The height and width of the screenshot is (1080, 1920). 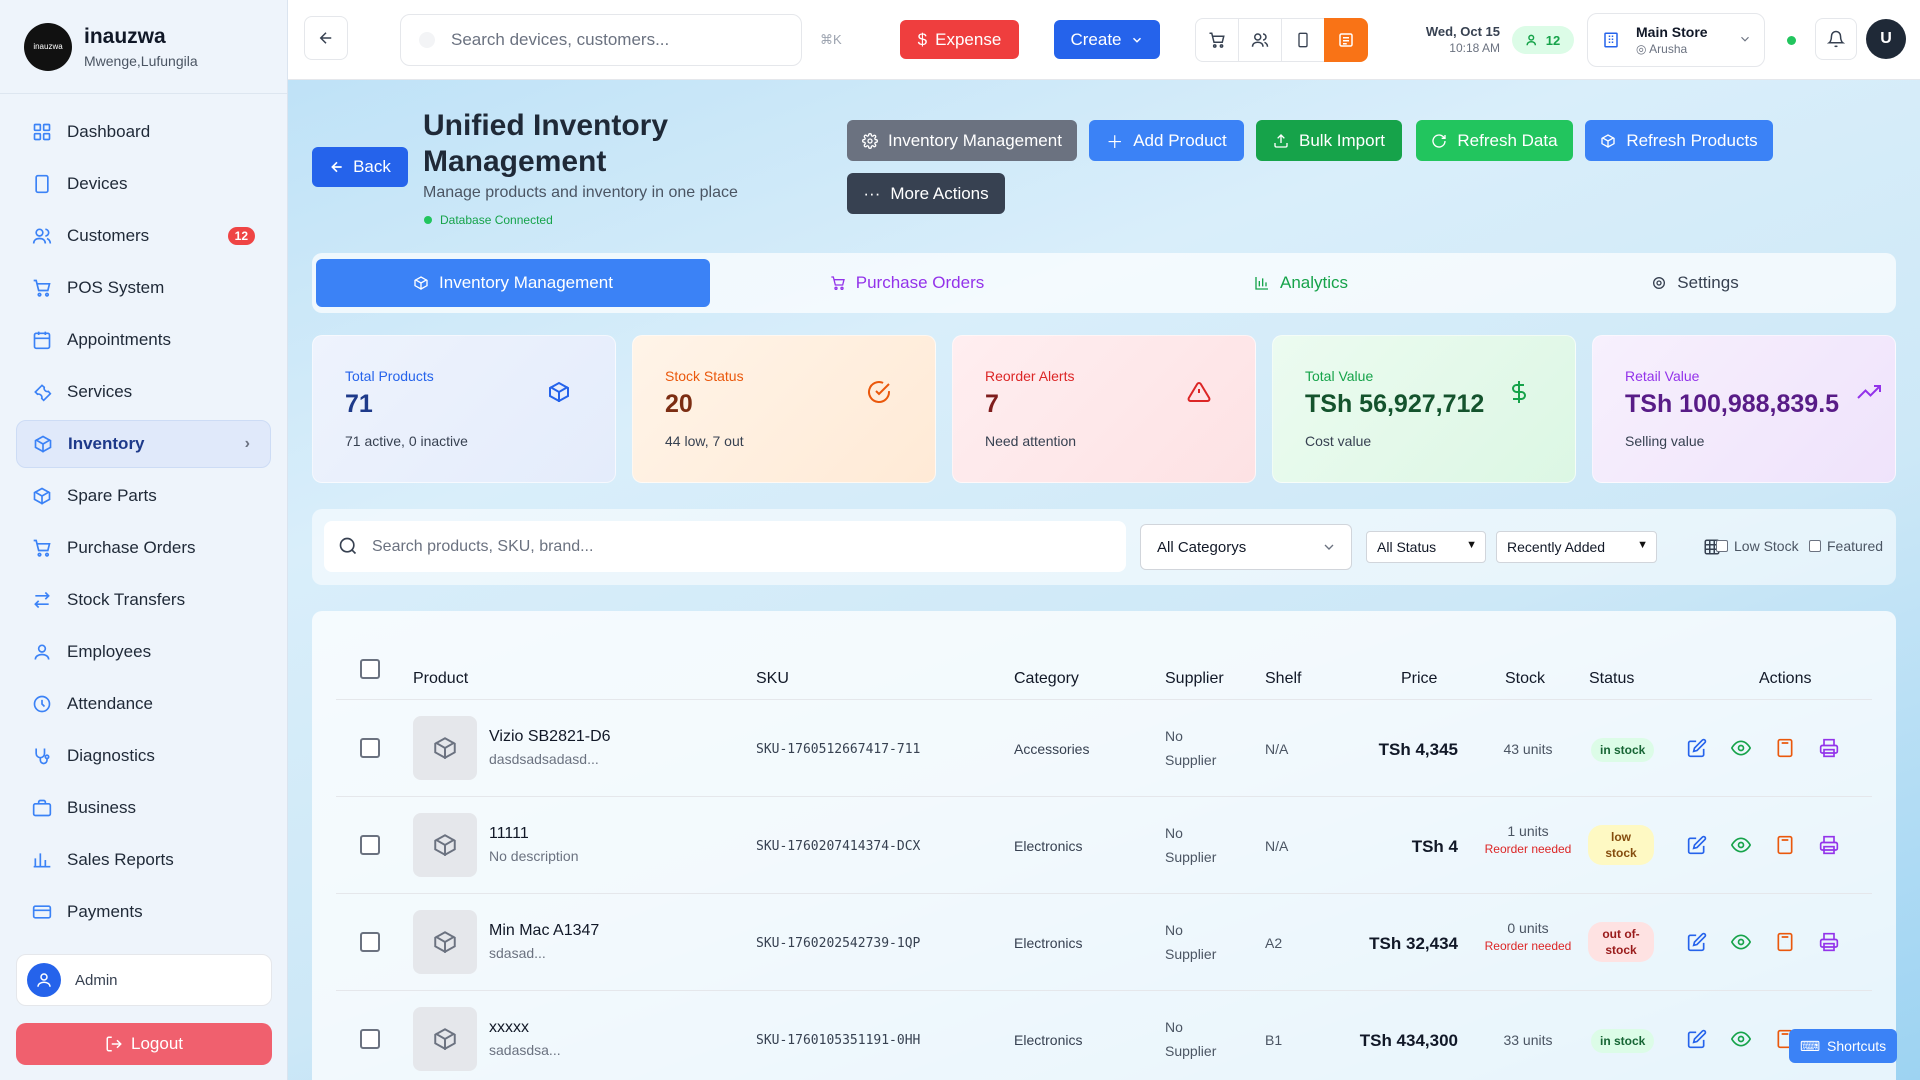 What do you see at coordinates (143, 808) in the screenshot?
I see `sidebar-item-business: Business` at bounding box center [143, 808].